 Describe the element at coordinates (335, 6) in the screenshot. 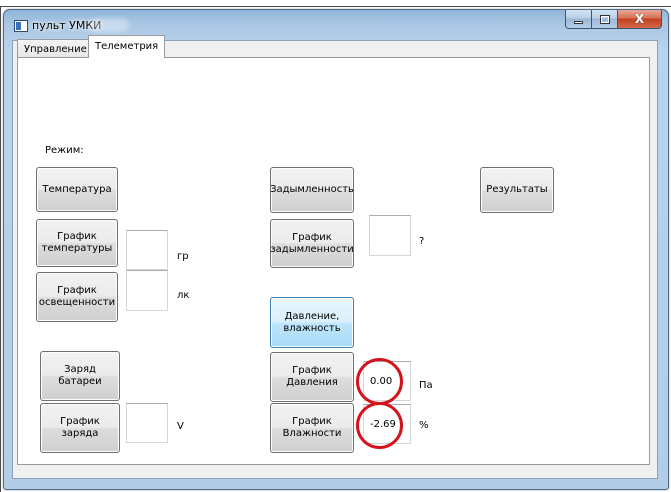

I see `outer-frame-top` at that location.